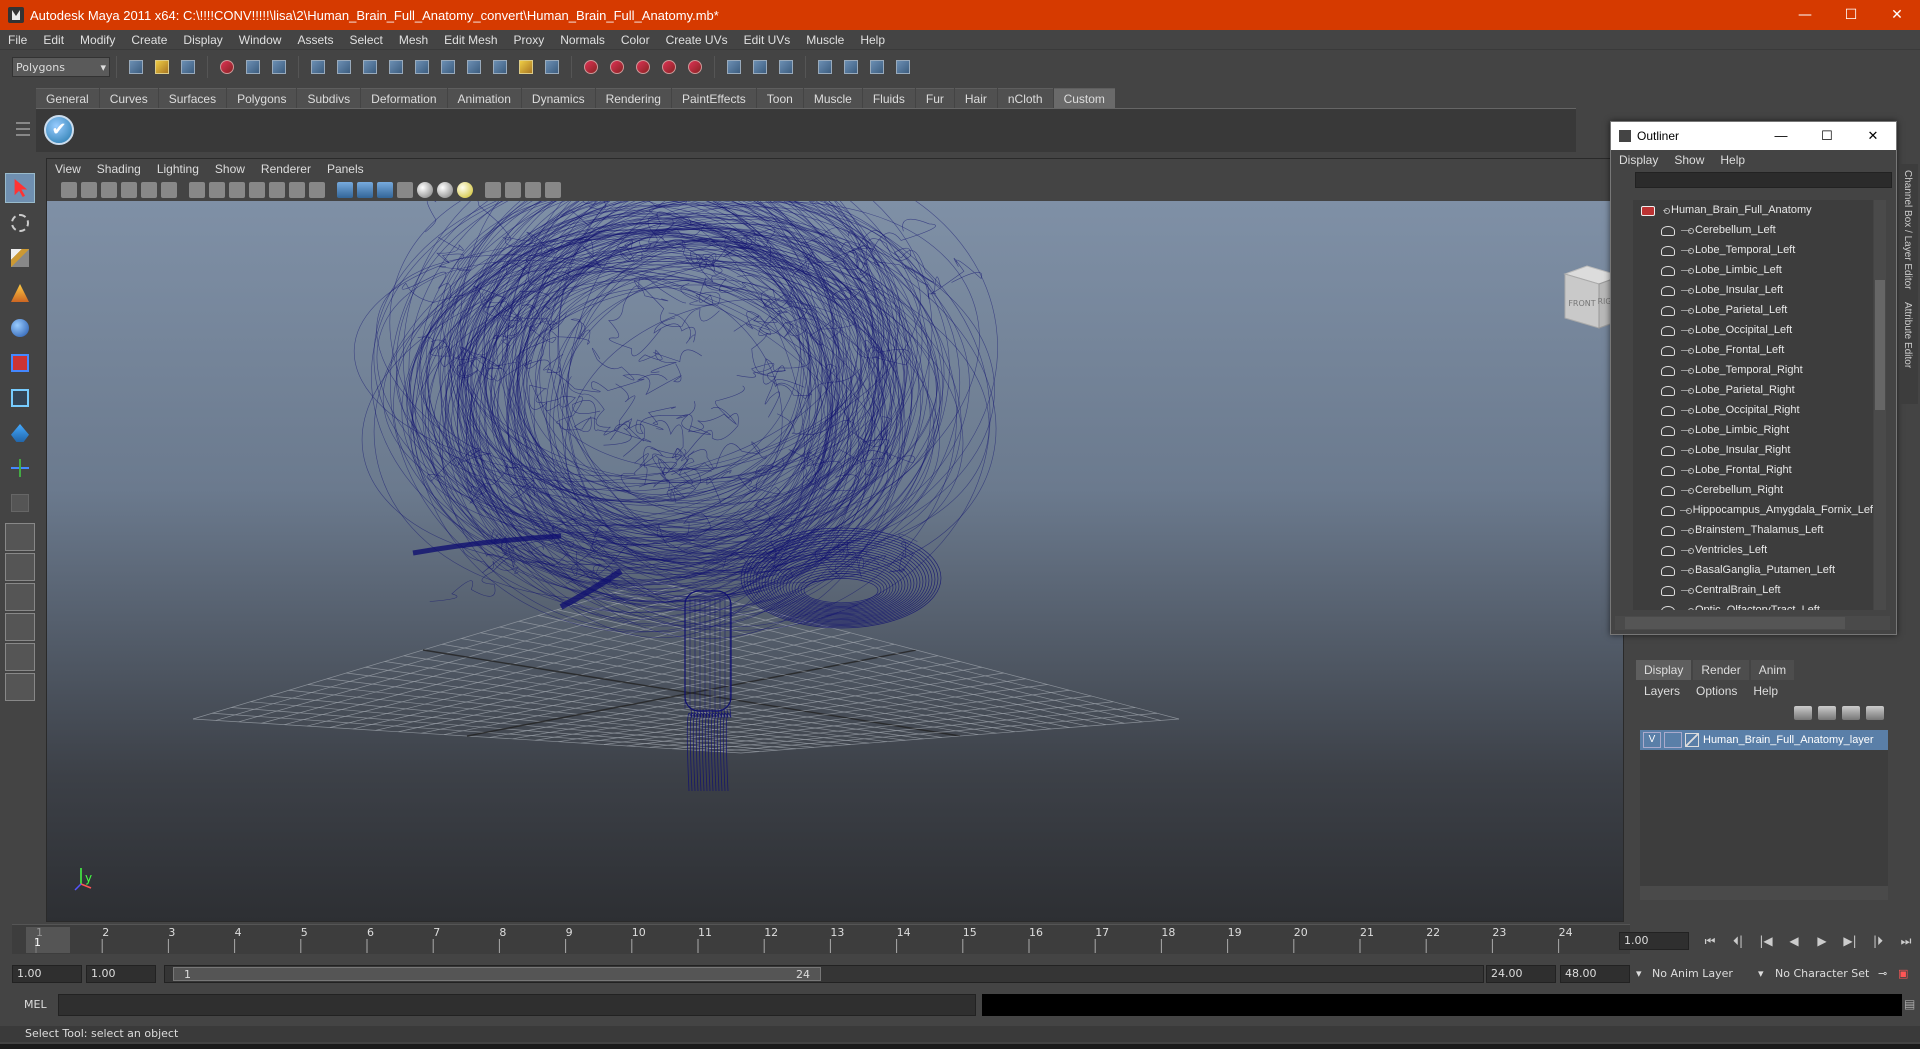  I want to click on checkmark-icon: ✔, so click(59, 130).